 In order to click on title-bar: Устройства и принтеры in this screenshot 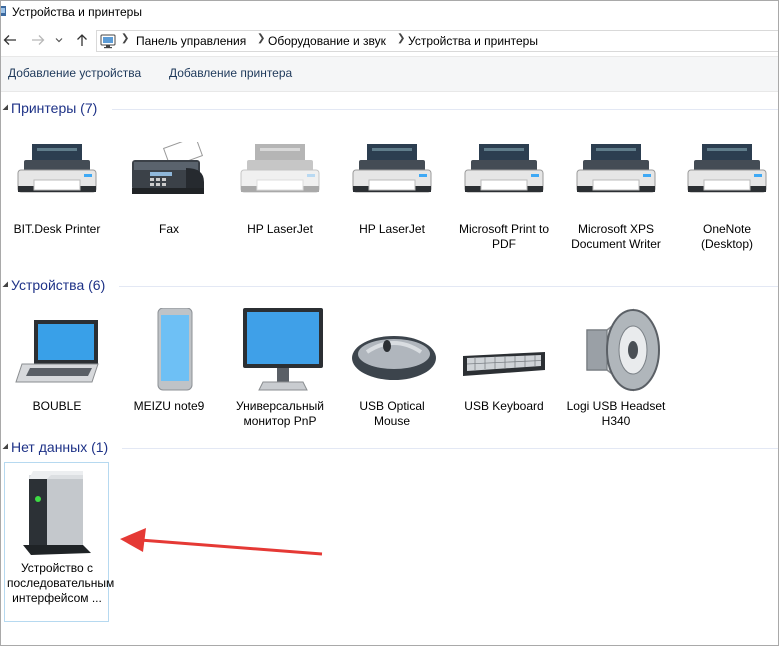, I will do `click(389, 13)`.